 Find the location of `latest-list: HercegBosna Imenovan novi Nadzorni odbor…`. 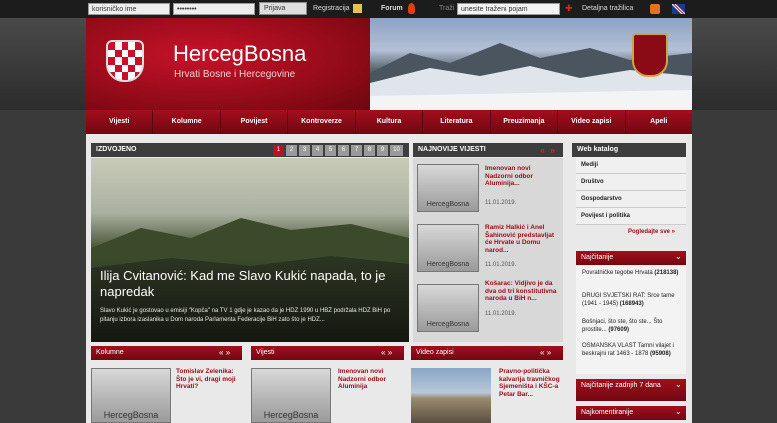

latest-list: HercegBosna Imenovan novi Nadzorni odbor… is located at coordinates (488, 250).